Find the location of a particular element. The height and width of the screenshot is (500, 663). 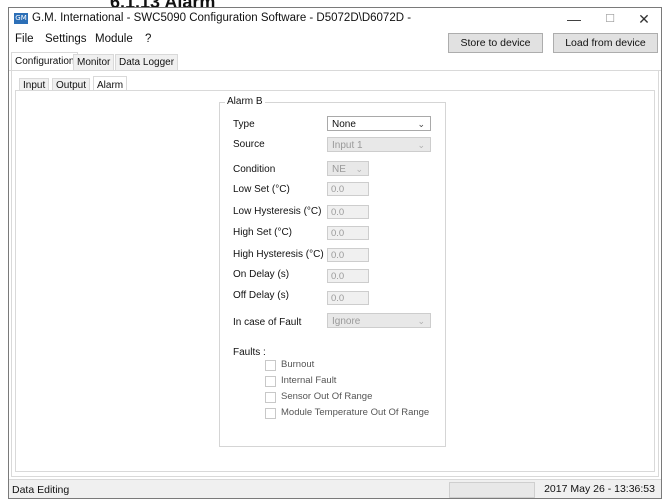

alarm-b-title: Alarm B is located at coordinates (245, 101).